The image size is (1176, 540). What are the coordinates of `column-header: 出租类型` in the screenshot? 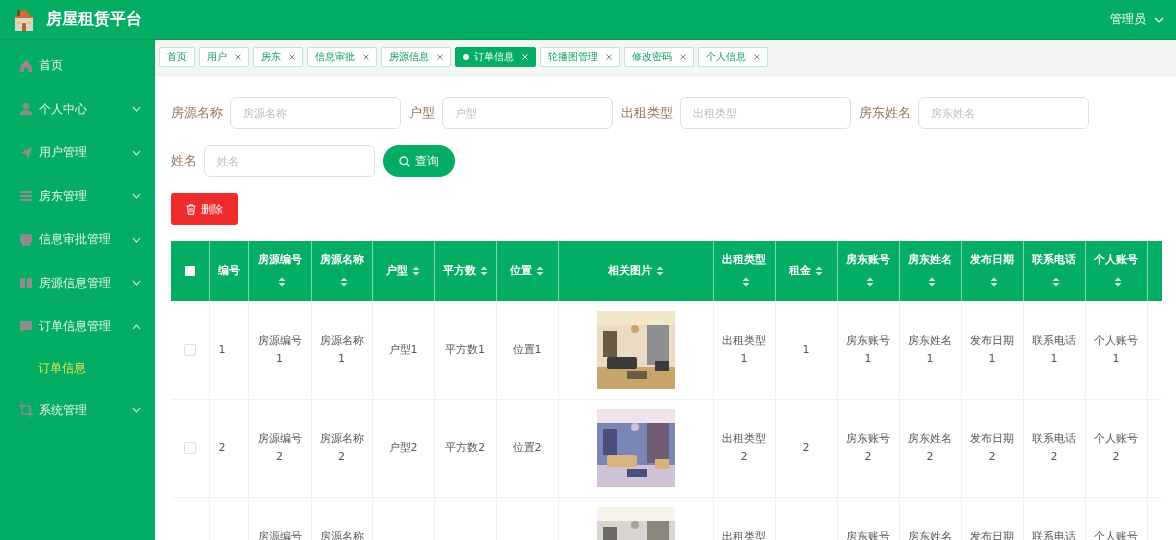 It's located at (744, 271).